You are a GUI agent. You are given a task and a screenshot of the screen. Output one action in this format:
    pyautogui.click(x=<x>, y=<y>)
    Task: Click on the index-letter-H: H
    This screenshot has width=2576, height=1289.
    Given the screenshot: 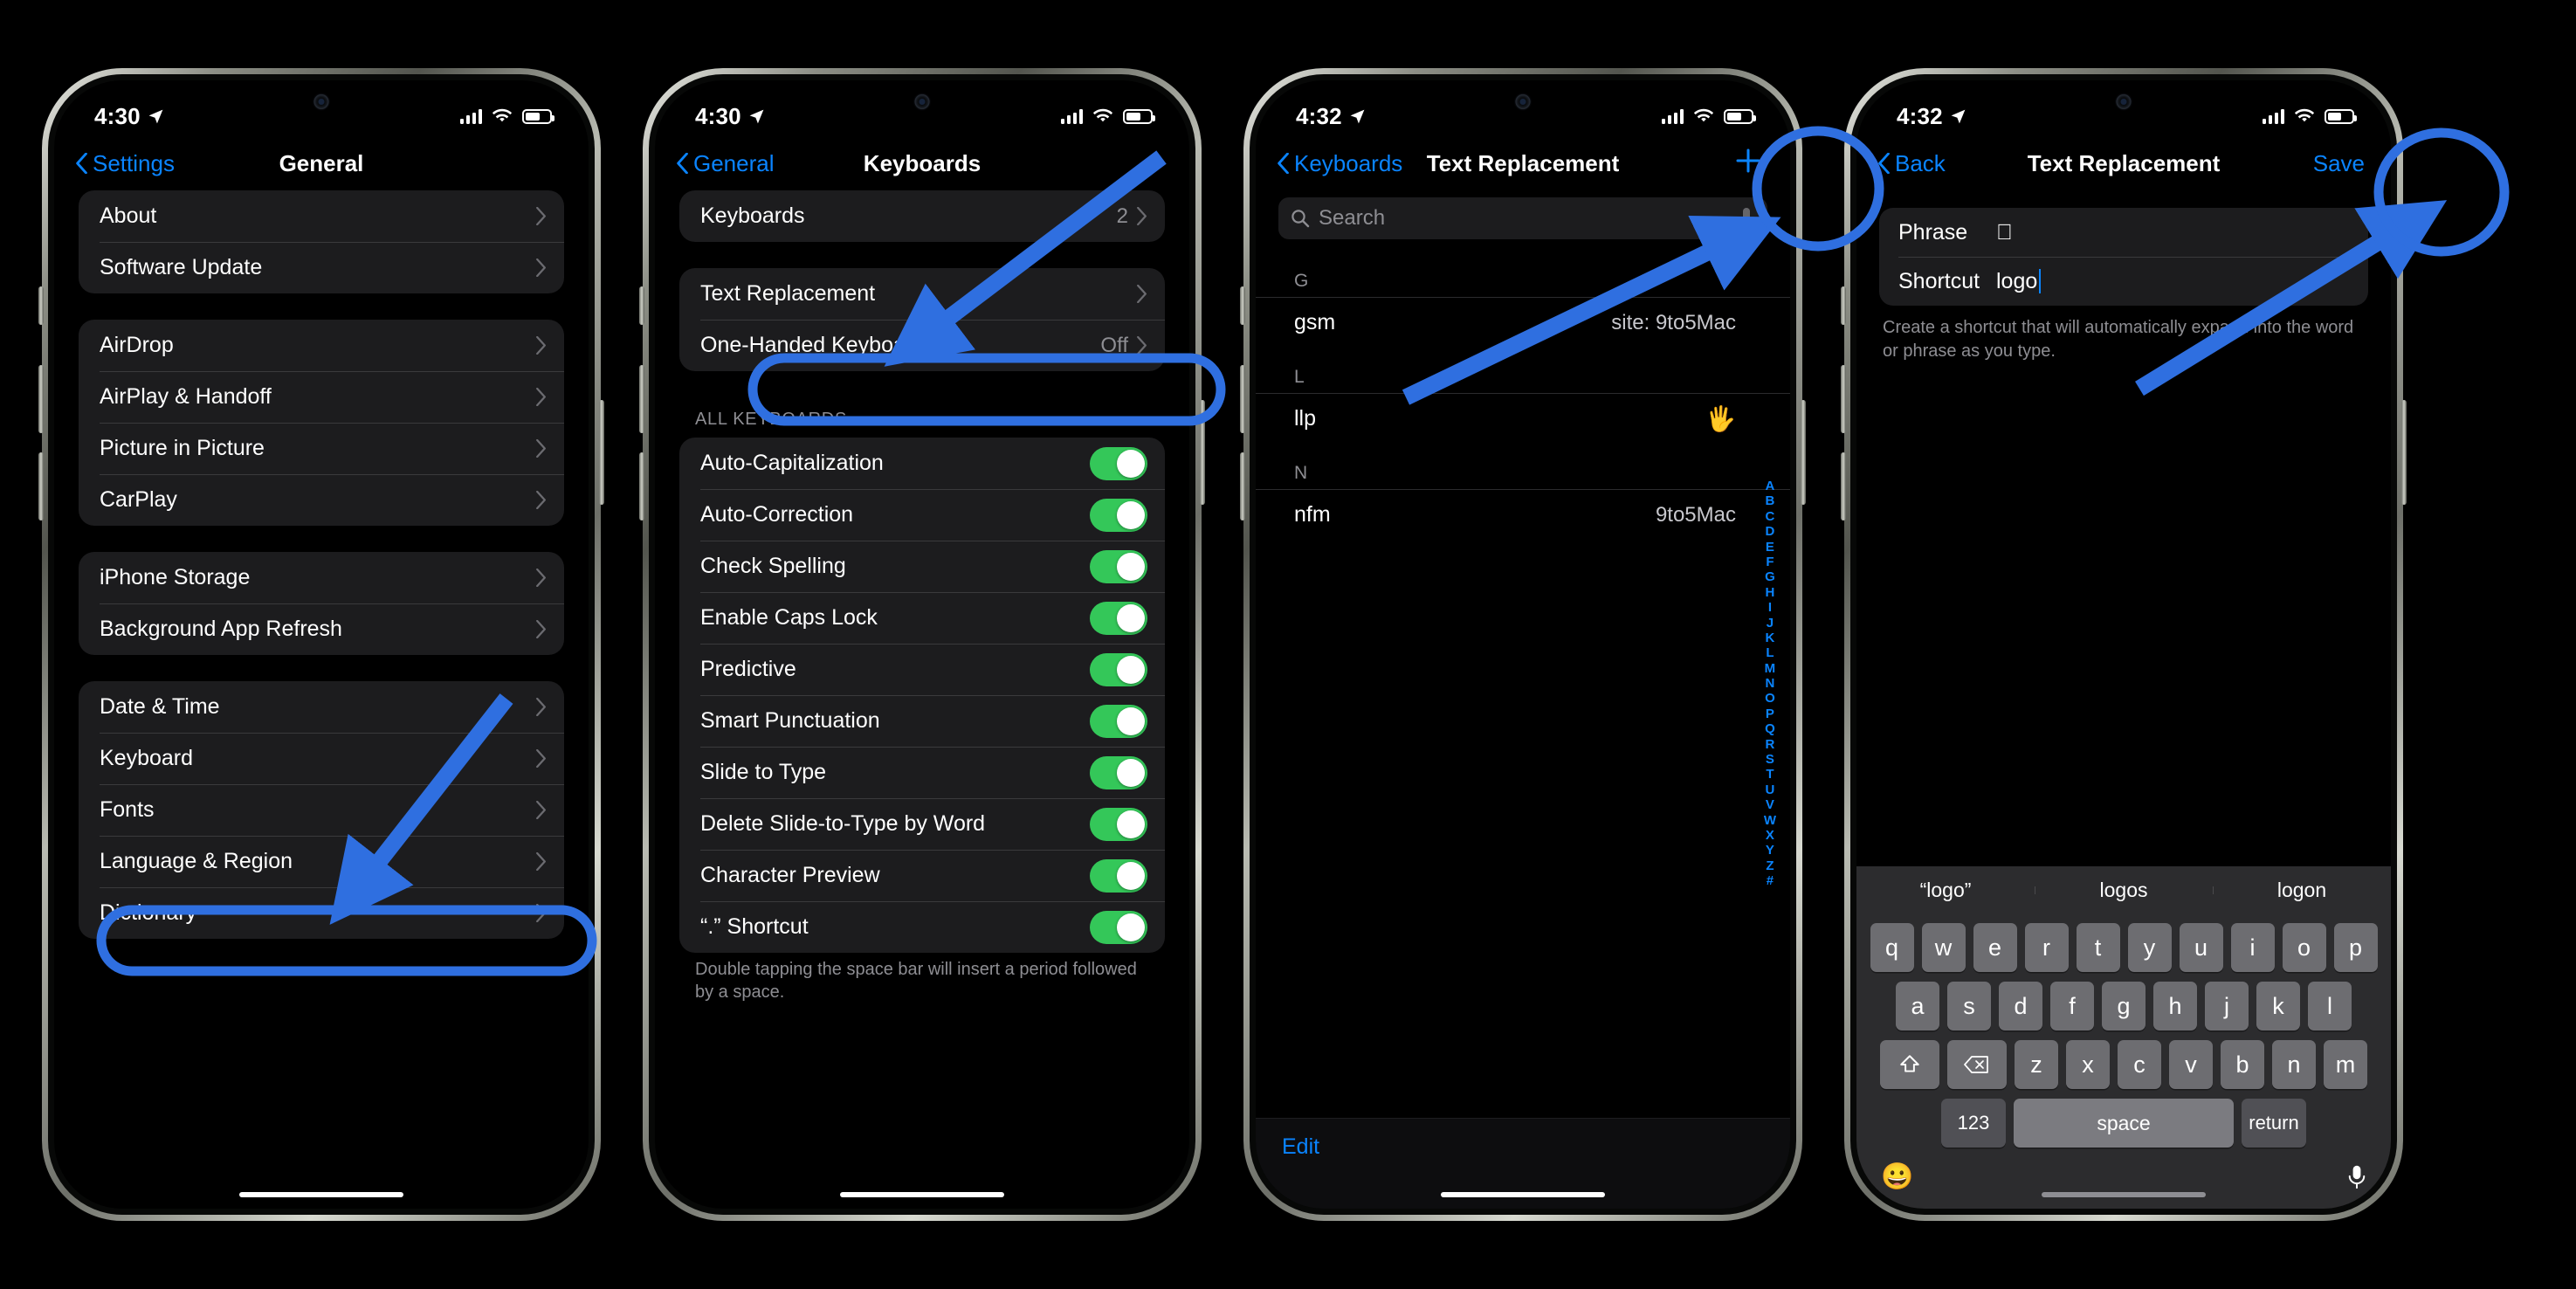 What is the action you would take?
    pyautogui.click(x=1769, y=592)
    